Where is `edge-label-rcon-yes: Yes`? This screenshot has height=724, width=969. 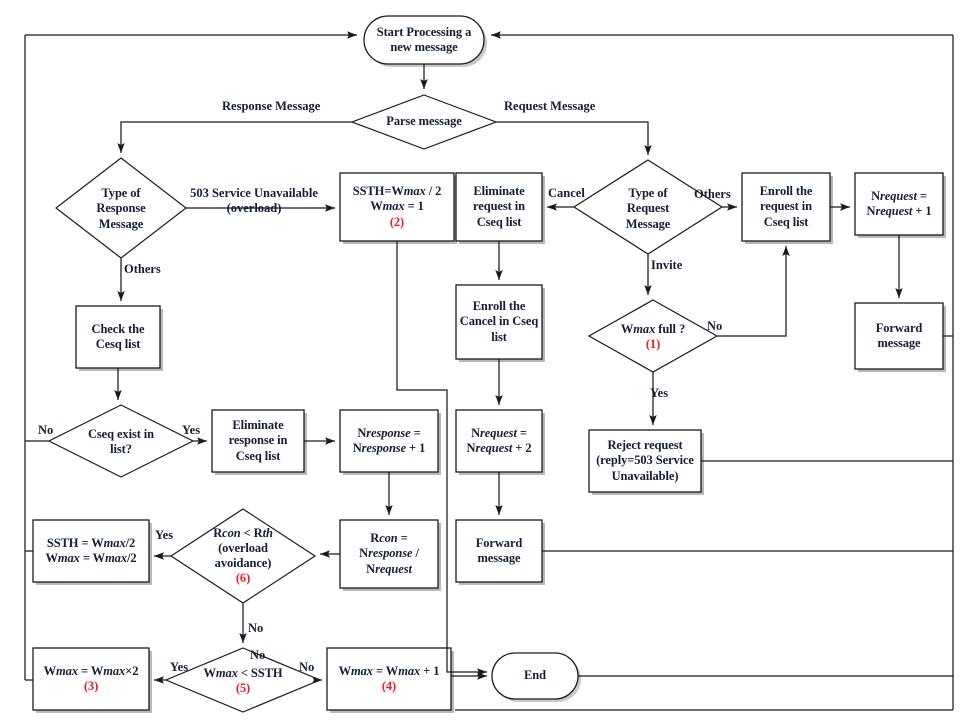
edge-label-rcon-yes: Yes is located at coordinates (164, 535).